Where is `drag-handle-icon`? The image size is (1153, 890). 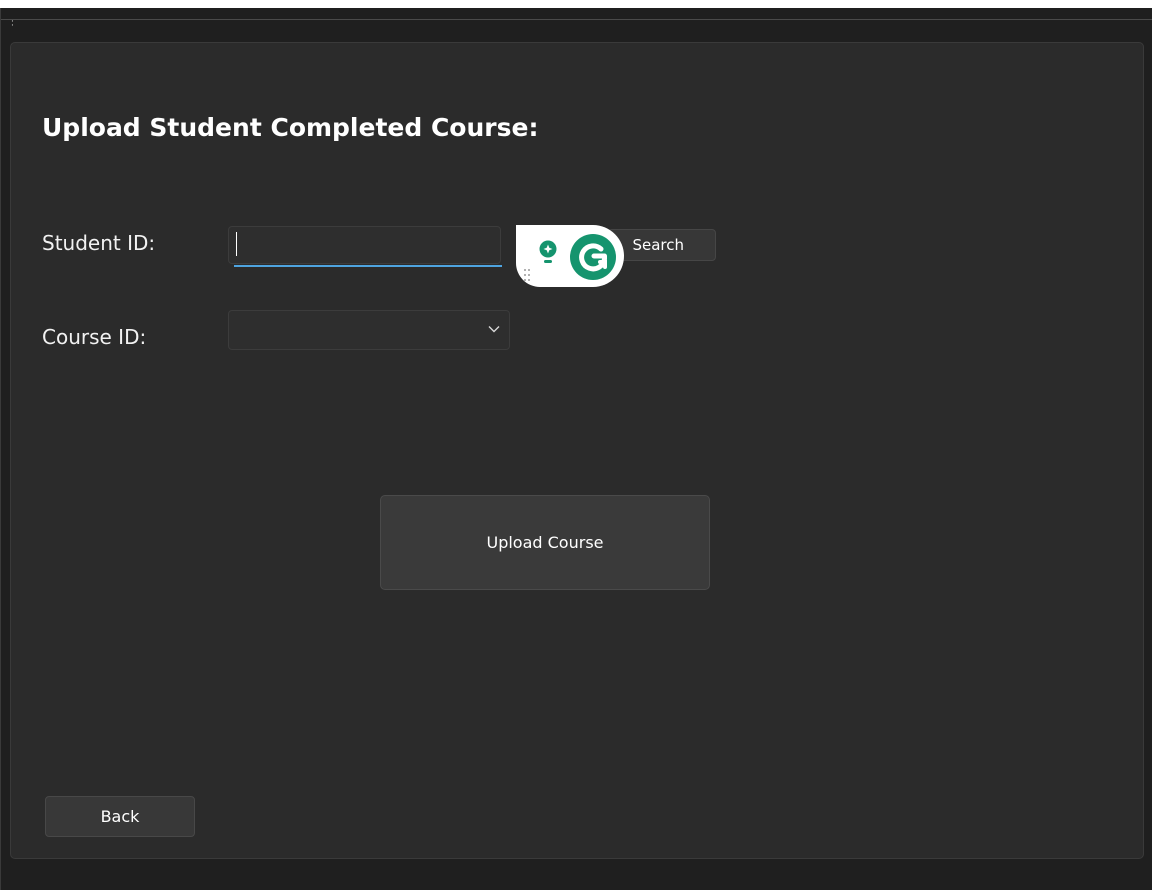
drag-handle-icon is located at coordinates (527, 275).